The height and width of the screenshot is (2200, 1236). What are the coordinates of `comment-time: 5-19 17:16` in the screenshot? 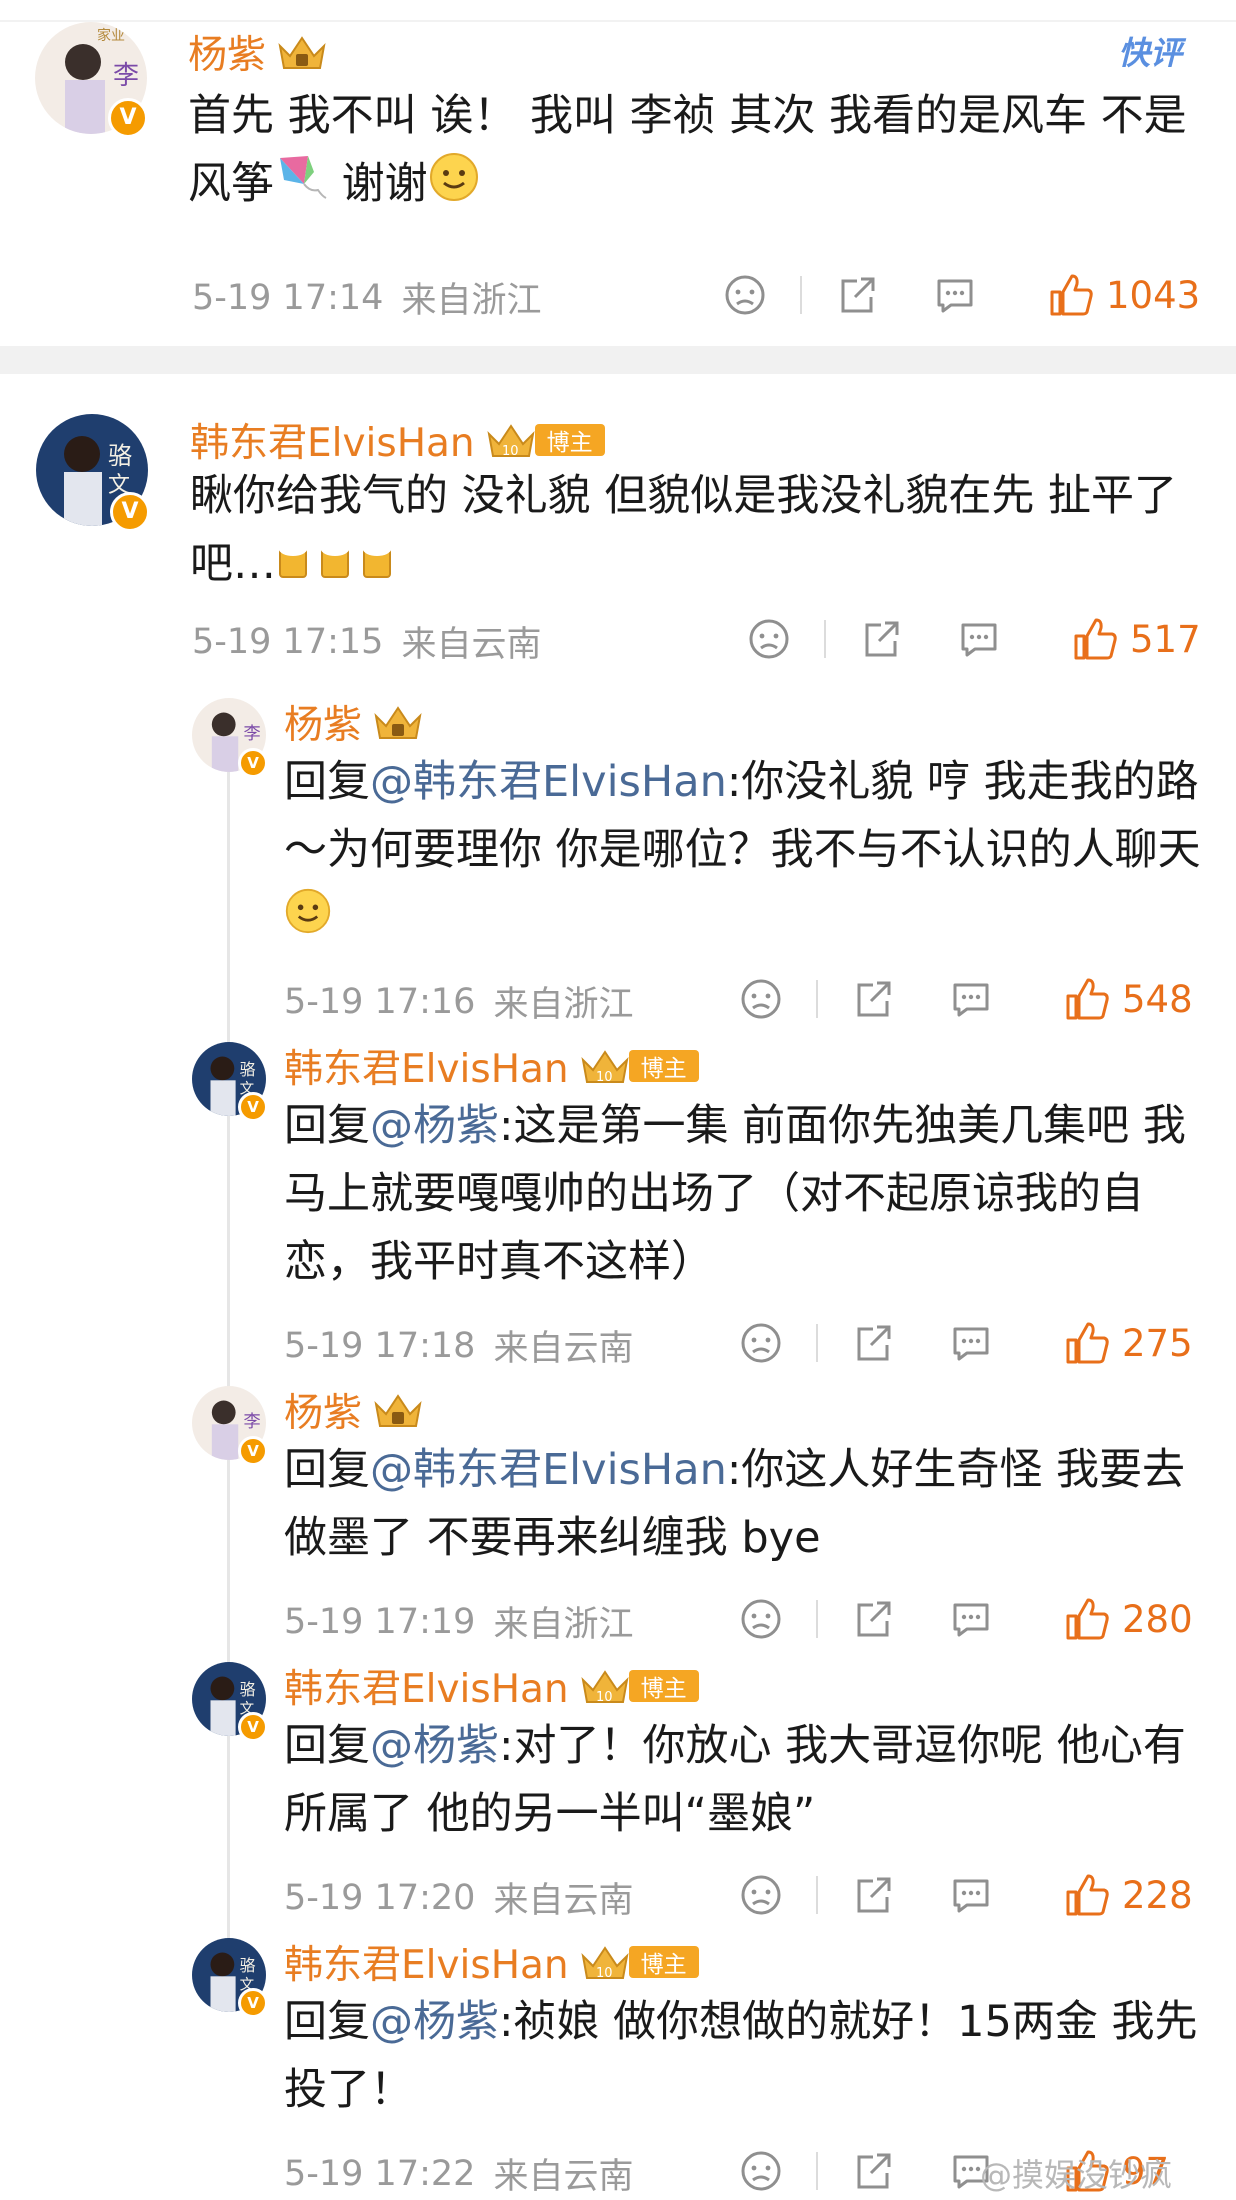 It's located at (380, 1001).